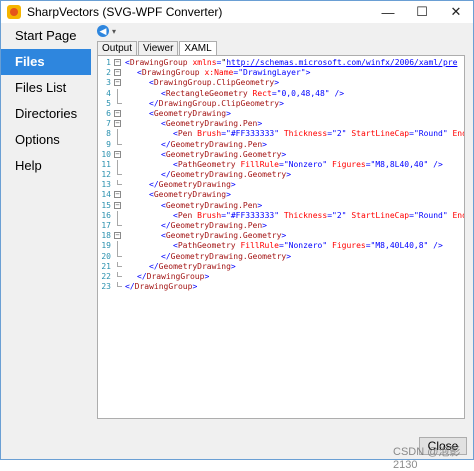 Image resolution: width=474 pixels, height=471 pixels. What do you see at coordinates (281, 266) in the screenshot?
I see `code-line: 21 </GeometryDrawing >` at bounding box center [281, 266].